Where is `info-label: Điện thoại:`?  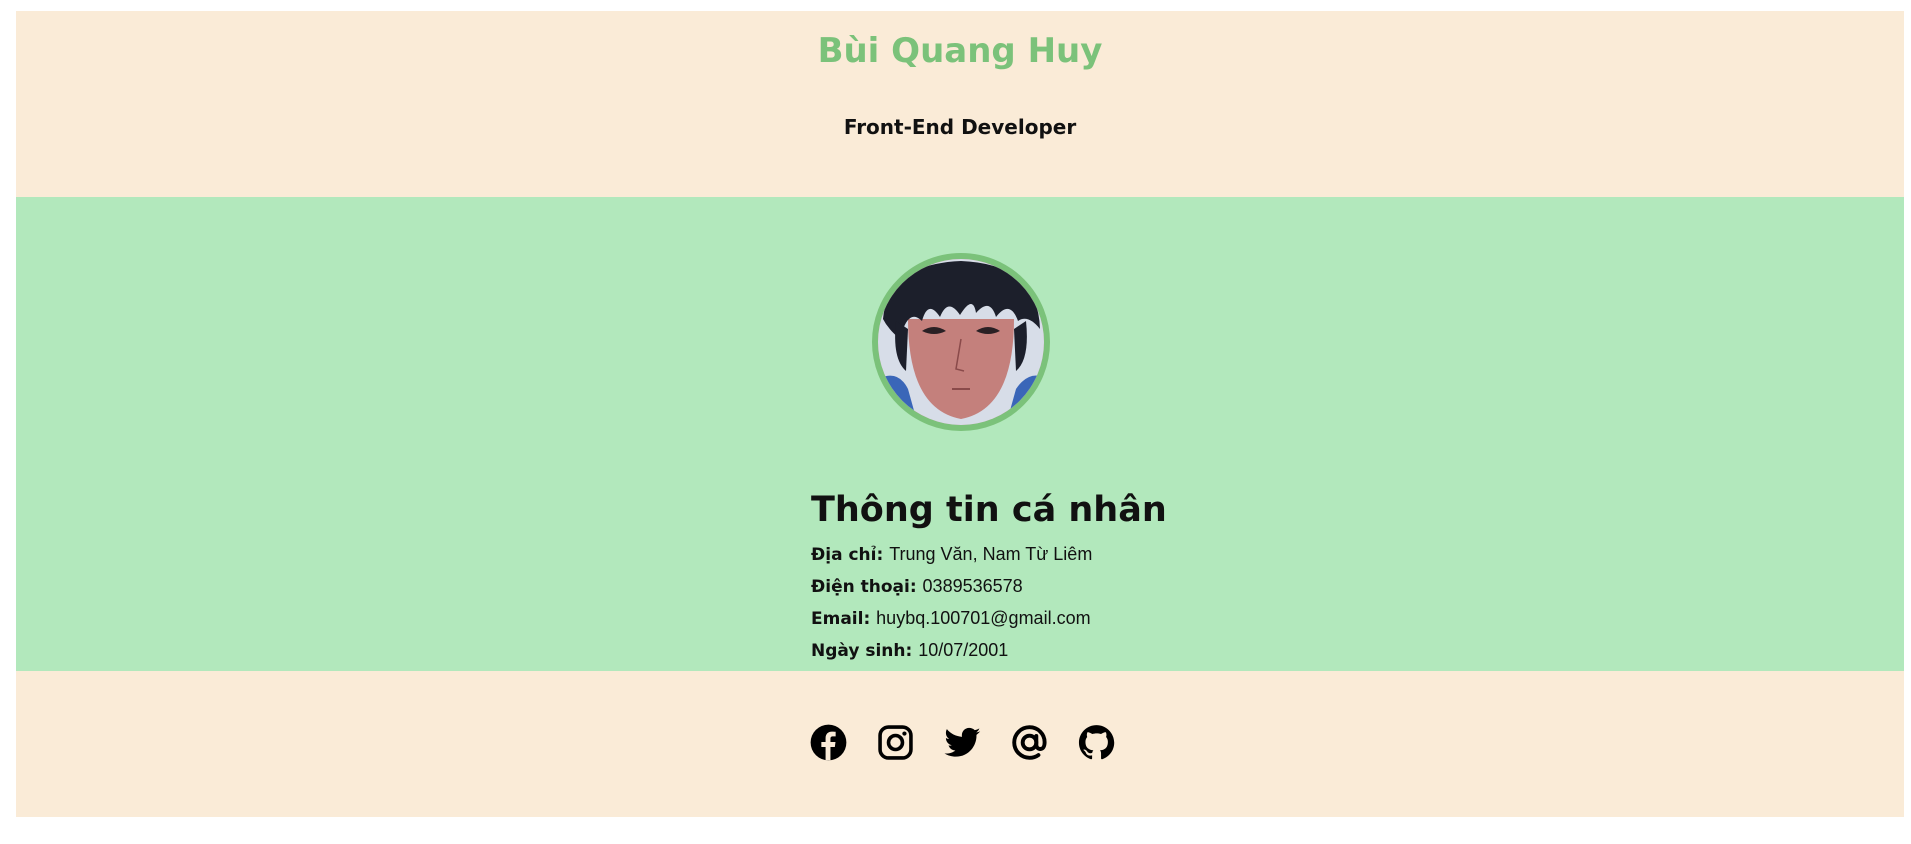
info-label: Điện thoại: is located at coordinates (867, 587).